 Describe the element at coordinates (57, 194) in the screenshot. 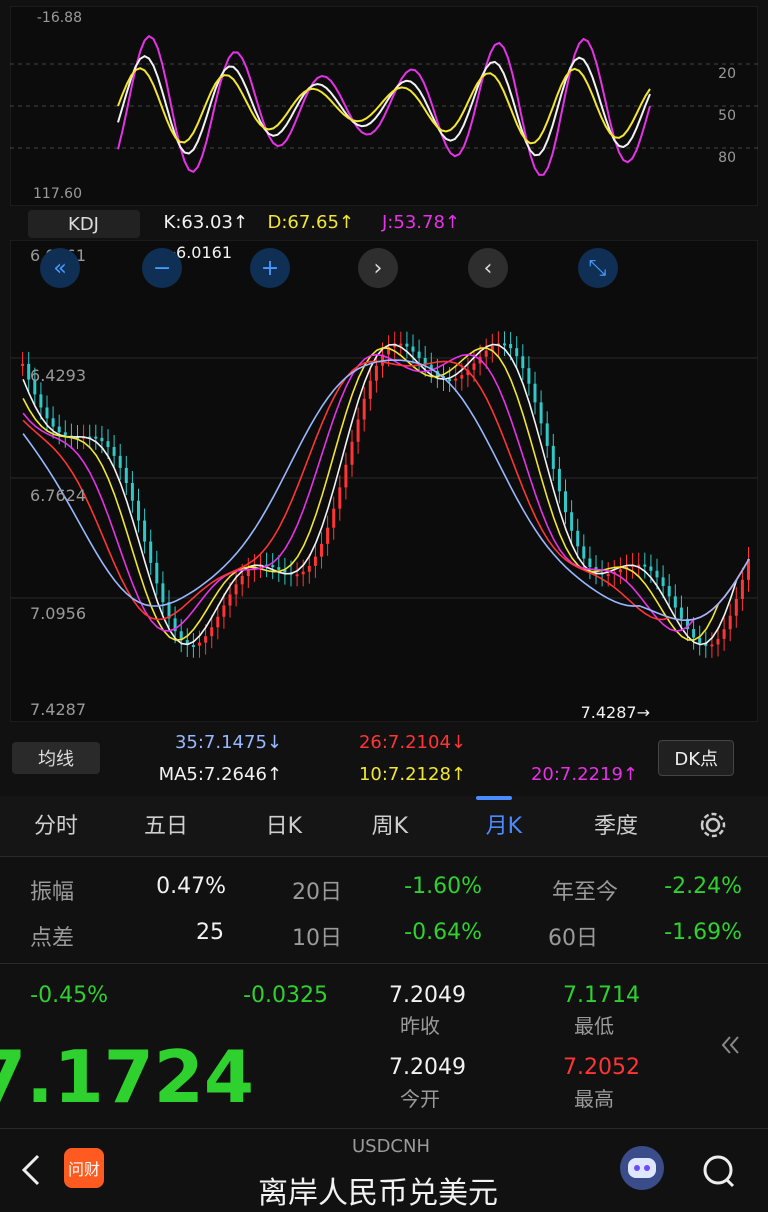

I see `kdj-y-top: 117.60` at that location.